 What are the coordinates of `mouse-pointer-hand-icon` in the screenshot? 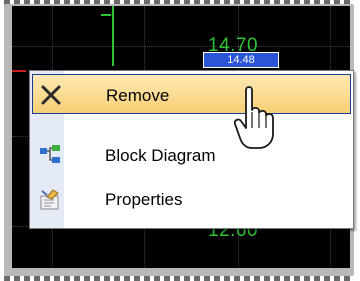 It's located at (253, 117).